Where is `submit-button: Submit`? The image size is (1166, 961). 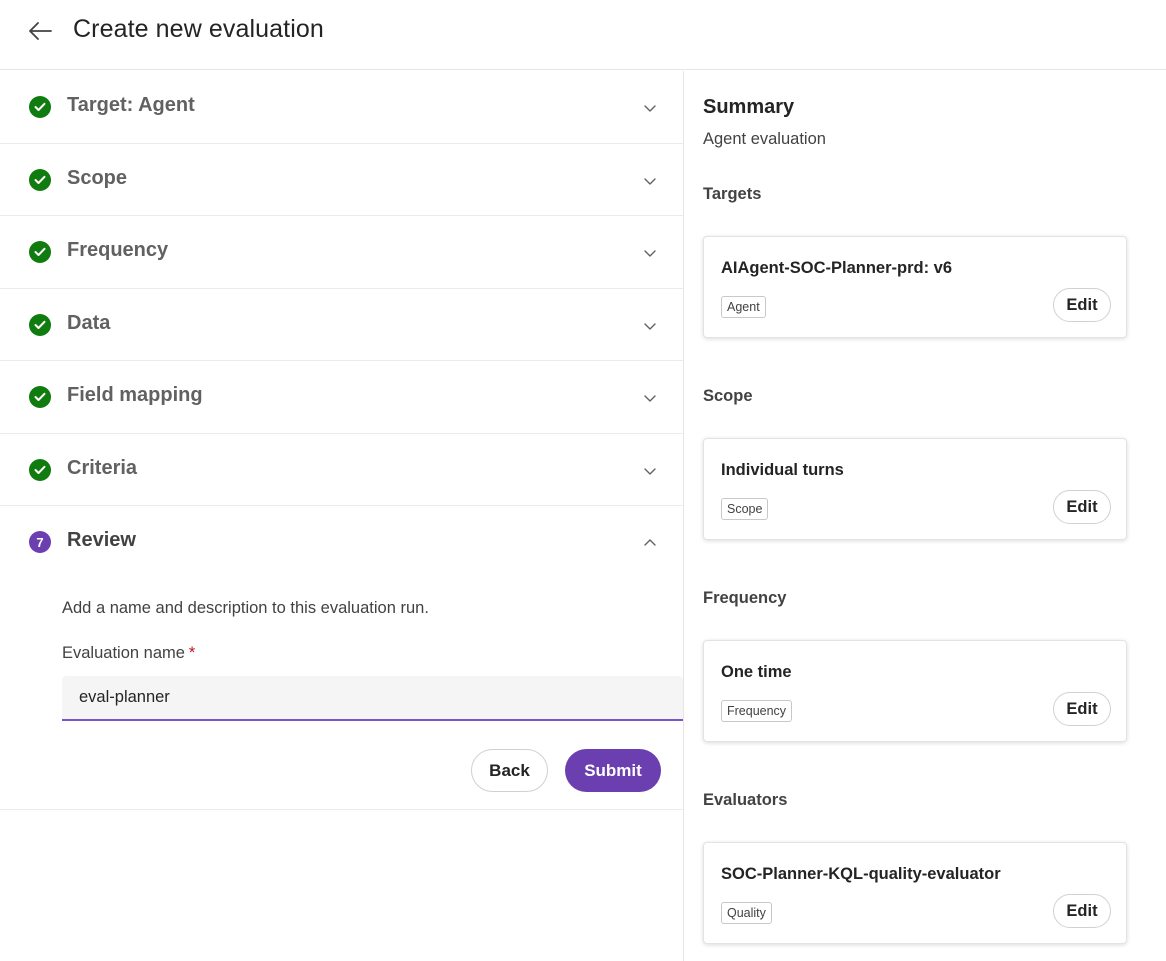
submit-button: Submit is located at coordinates (613, 770).